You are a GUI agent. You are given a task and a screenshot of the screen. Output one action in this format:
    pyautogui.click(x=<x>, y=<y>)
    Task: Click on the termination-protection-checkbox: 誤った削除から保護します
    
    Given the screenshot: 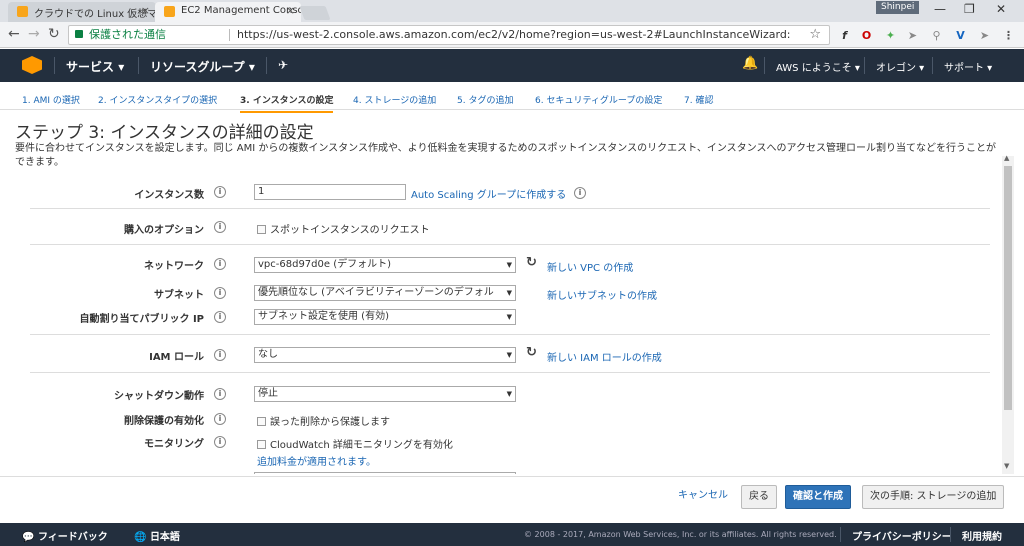 What is the action you would take?
    pyautogui.click(x=323, y=420)
    